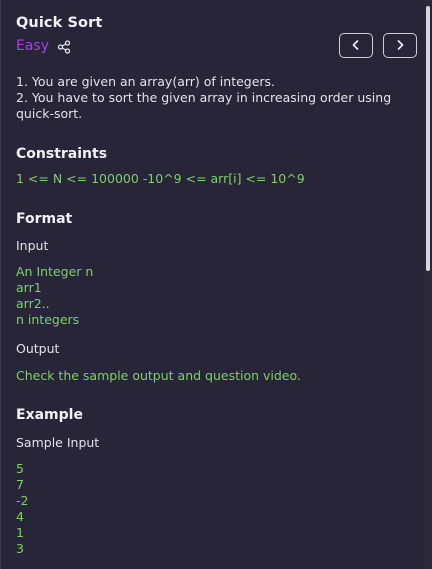  Describe the element at coordinates (20, 532) in the screenshot. I see `sample-input-line: 1` at that location.